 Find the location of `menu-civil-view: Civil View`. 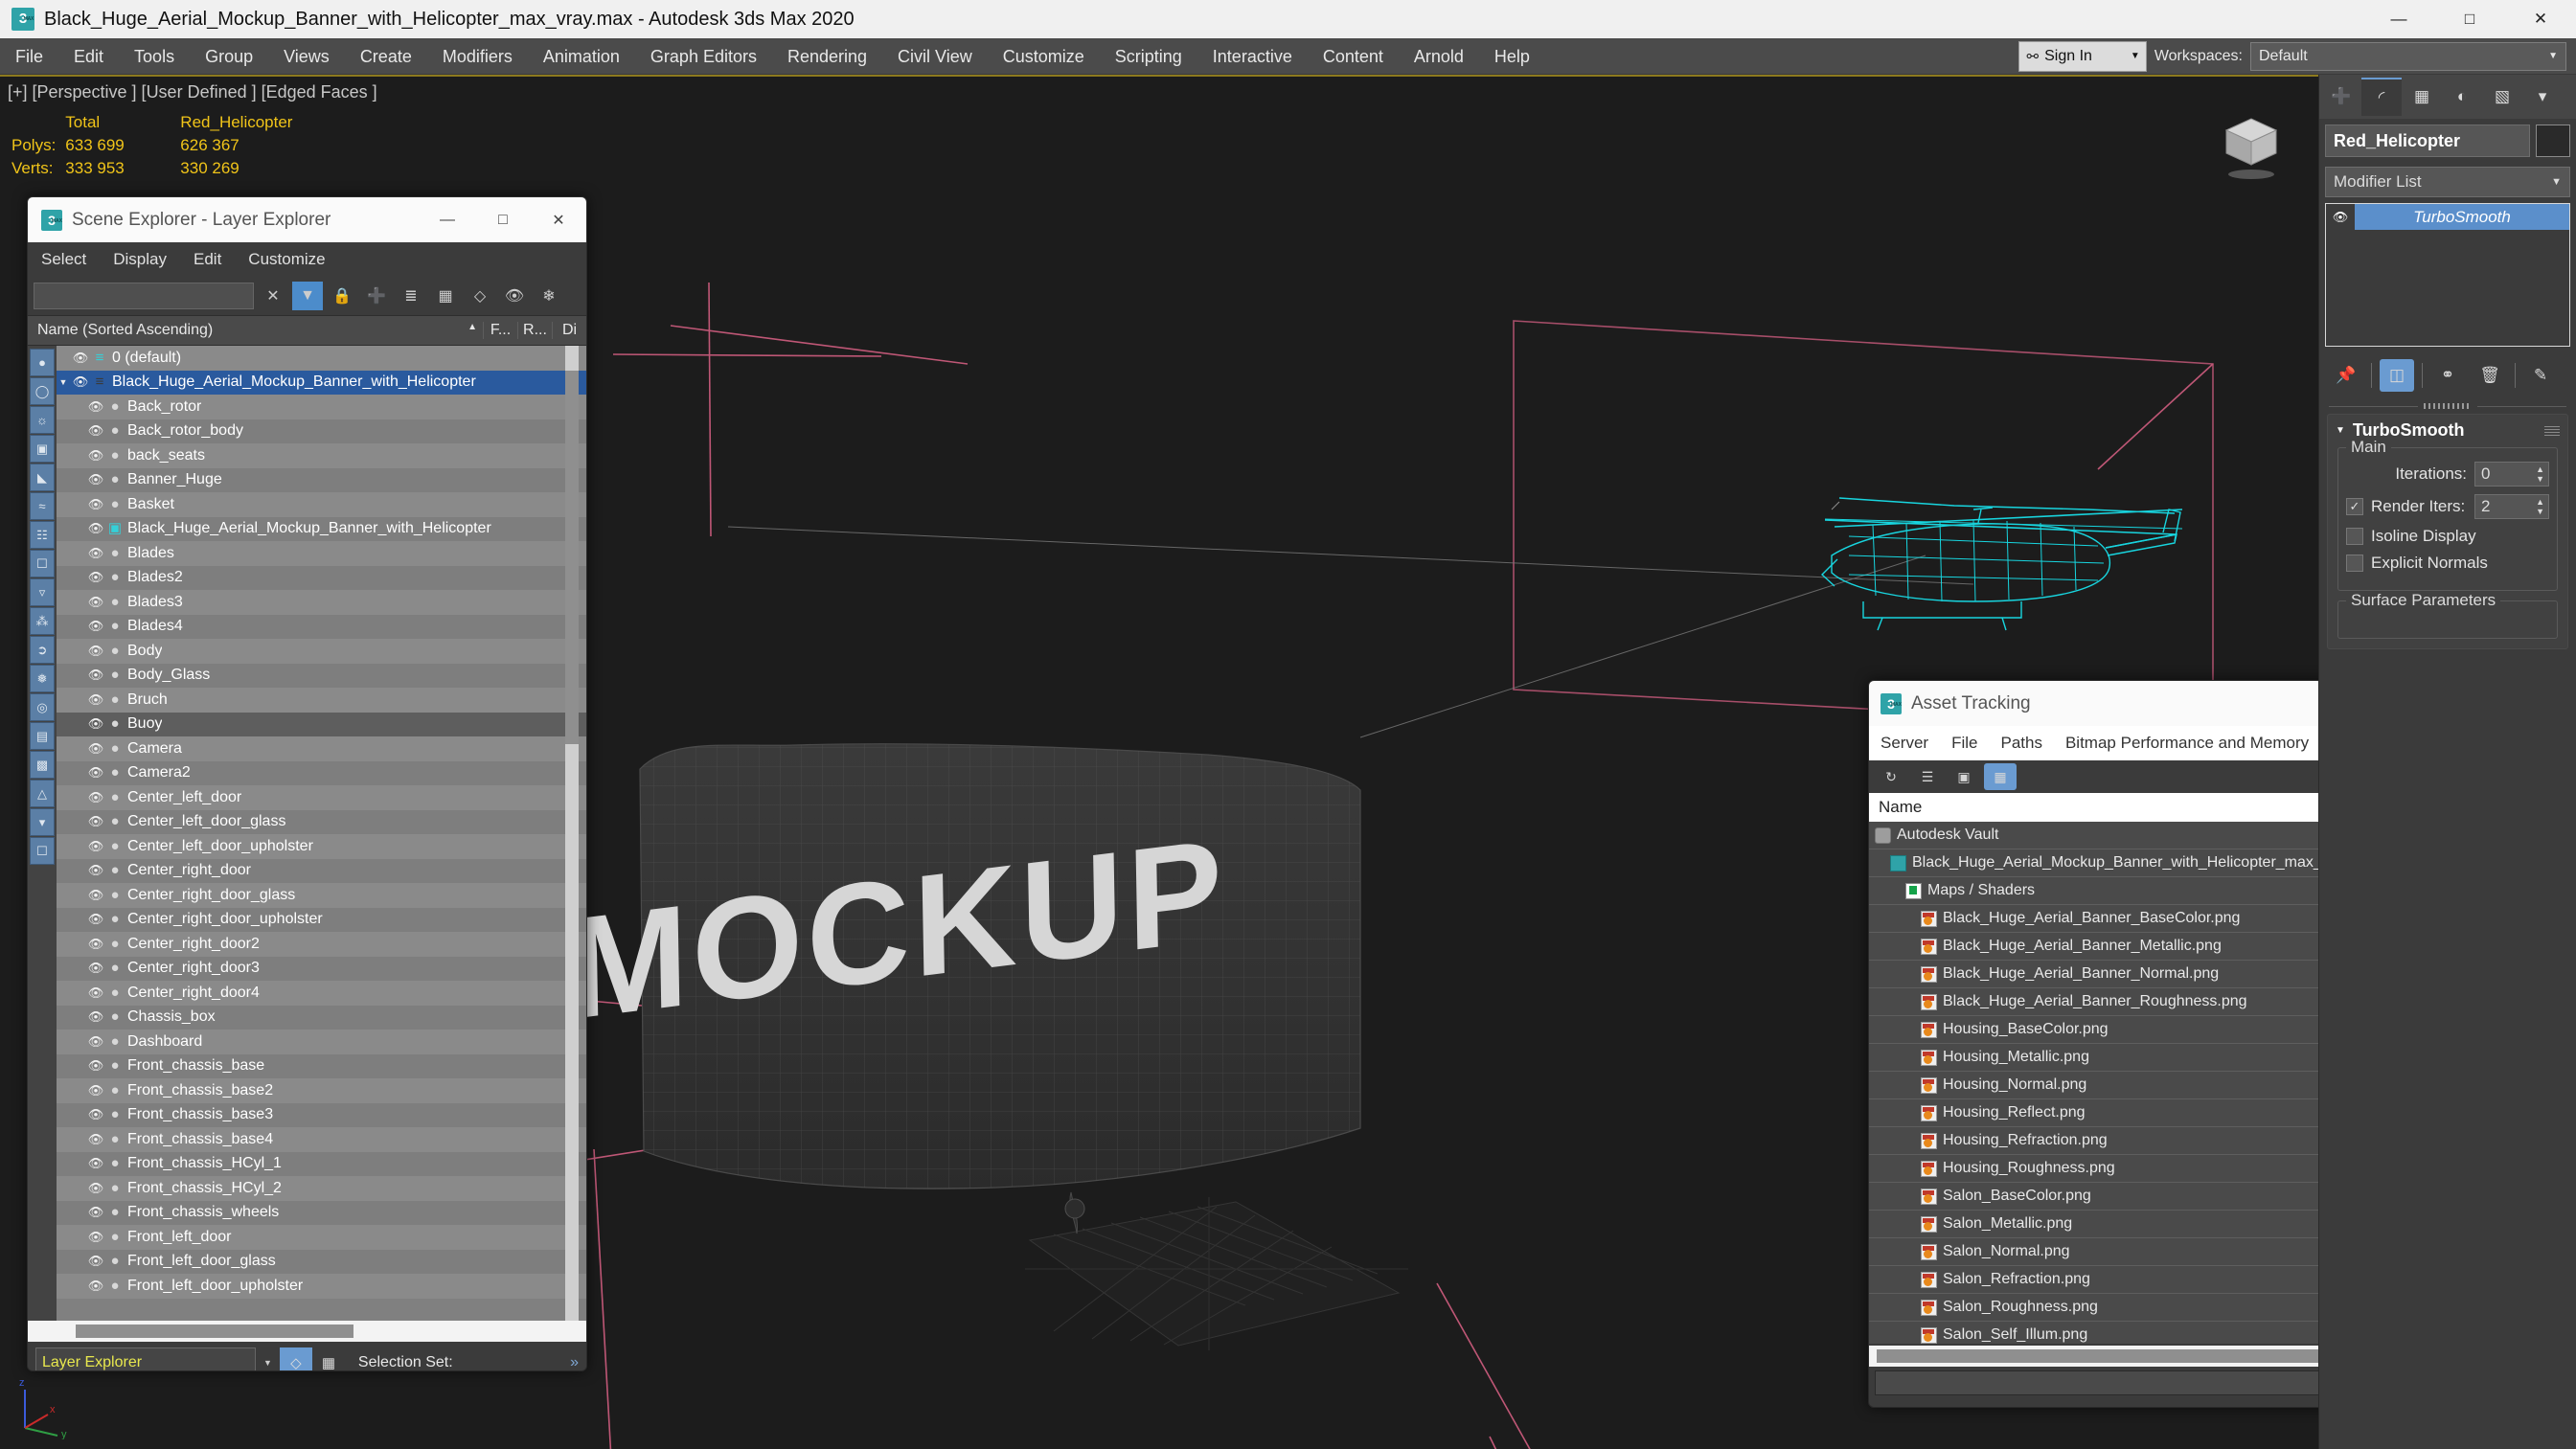

menu-civil-view: Civil View is located at coordinates (935, 56).